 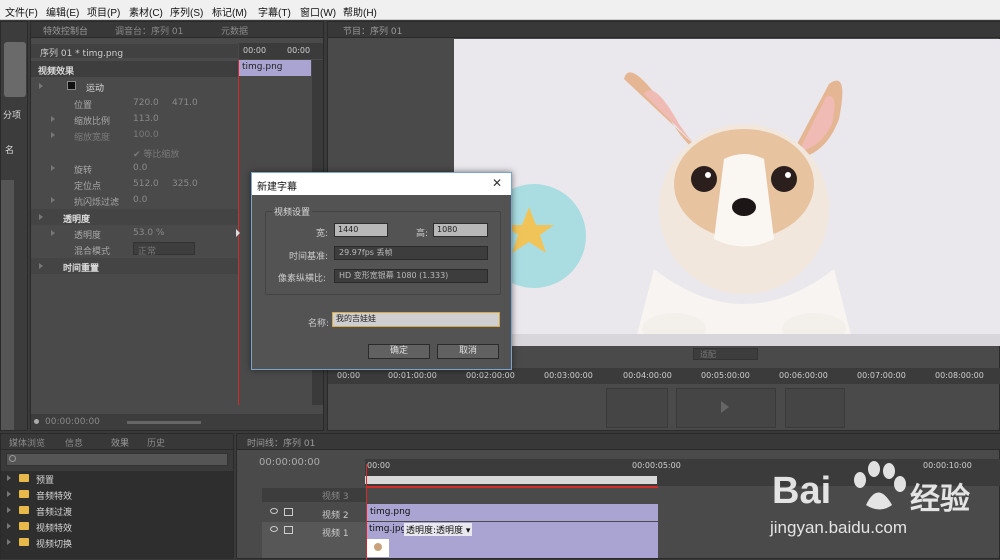 What do you see at coordinates (65, 30) in the screenshot?
I see `tab-effect-controls: 特效控制台` at bounding box center [65, 30].